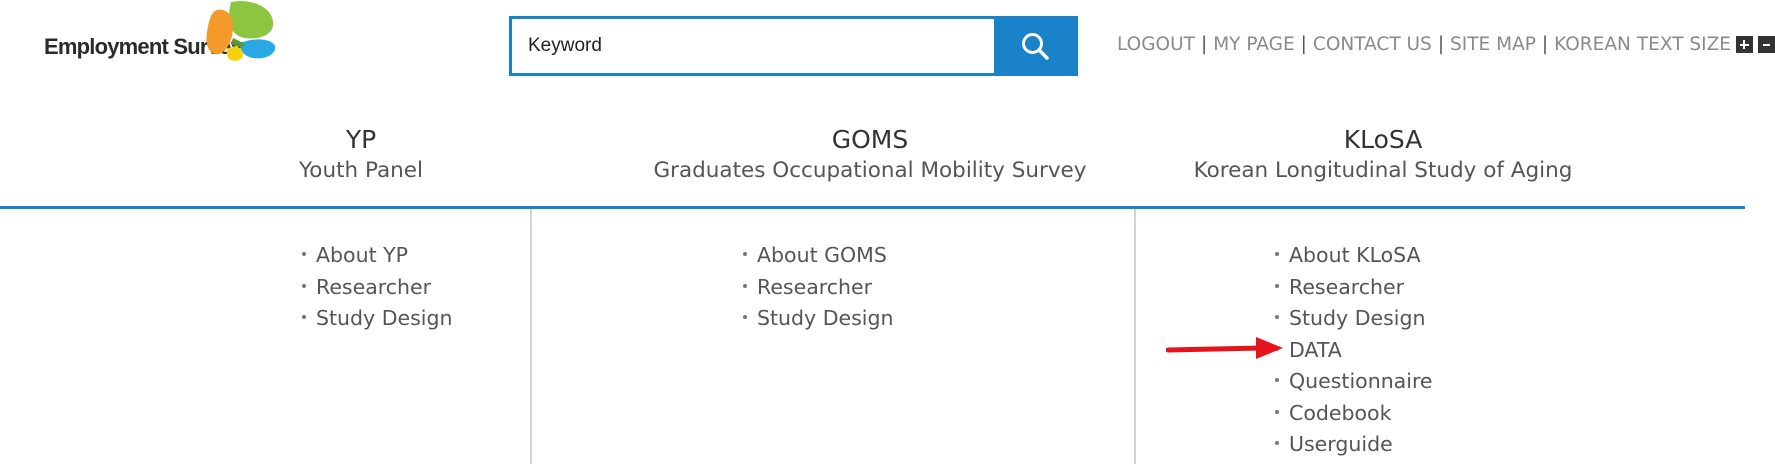  Describe the element at coordinates (1383, 139) in the screenshot. I see `nav-abbr: KLoSA` at that location.